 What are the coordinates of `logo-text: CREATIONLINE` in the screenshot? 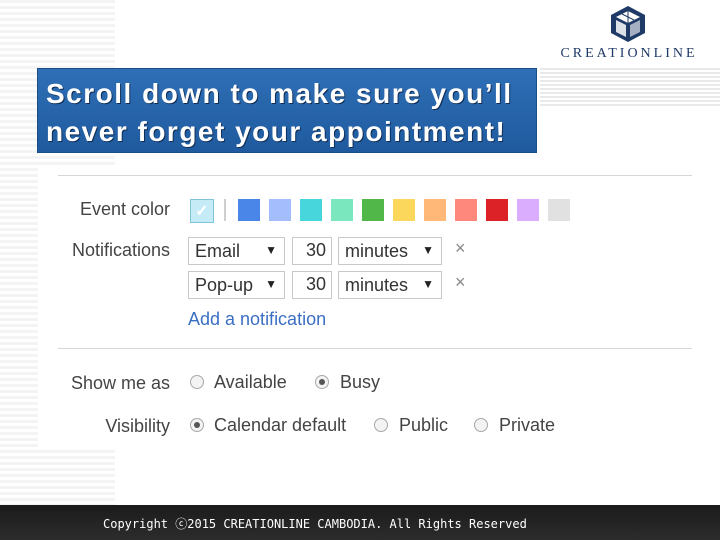 It's located at (629, 53).